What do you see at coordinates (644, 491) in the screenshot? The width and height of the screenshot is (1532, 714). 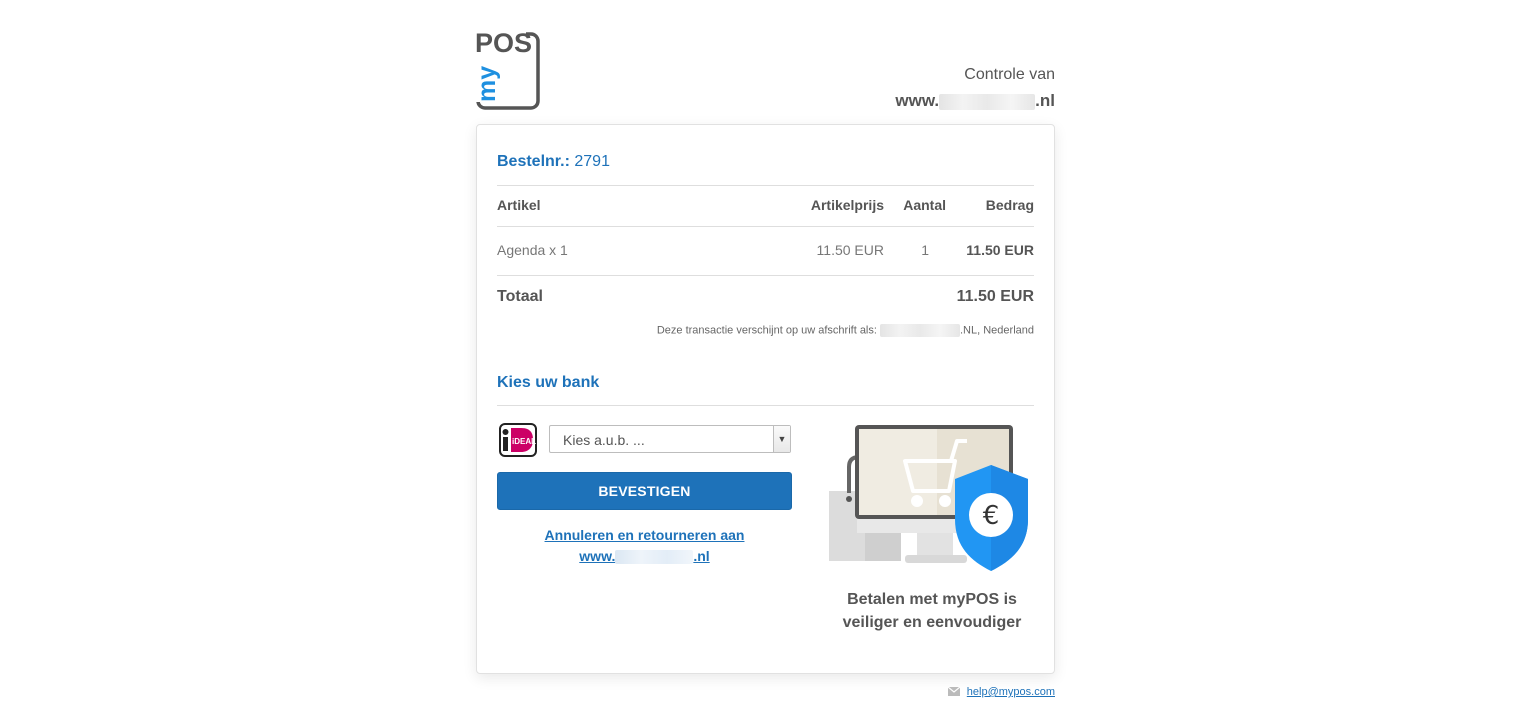 I see `confirm-button: BEVESTIGEN` at bounding box center [644, 491].